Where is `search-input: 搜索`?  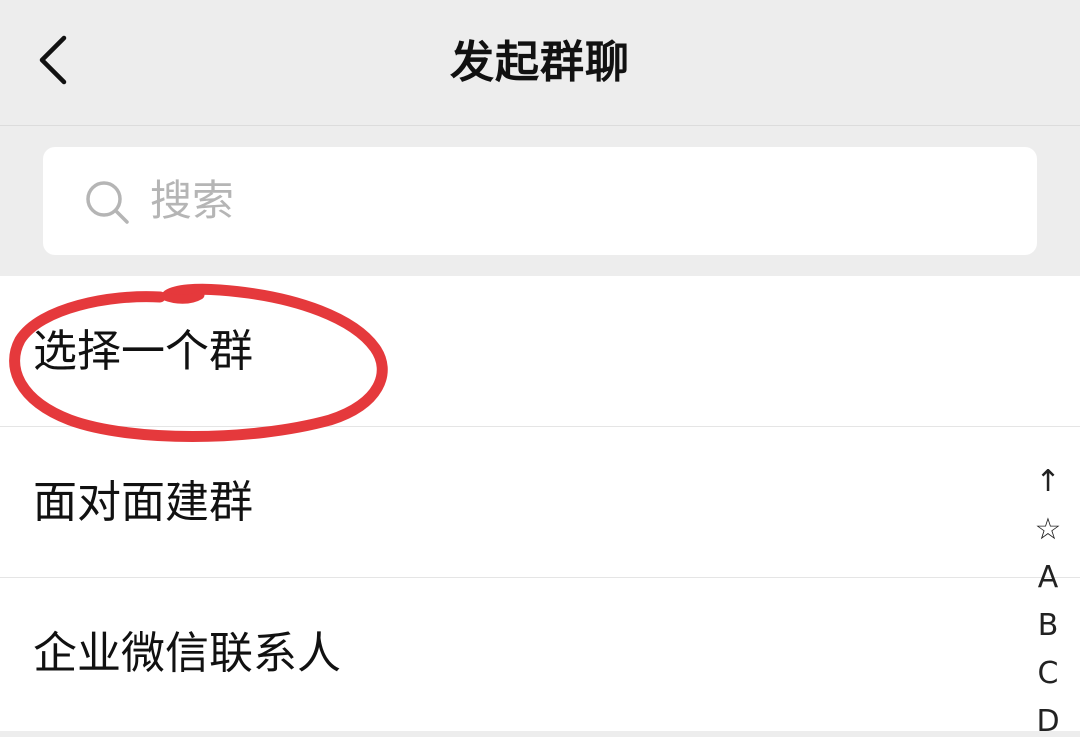 search-input: 搜索 is located at coordinates (540, 201).